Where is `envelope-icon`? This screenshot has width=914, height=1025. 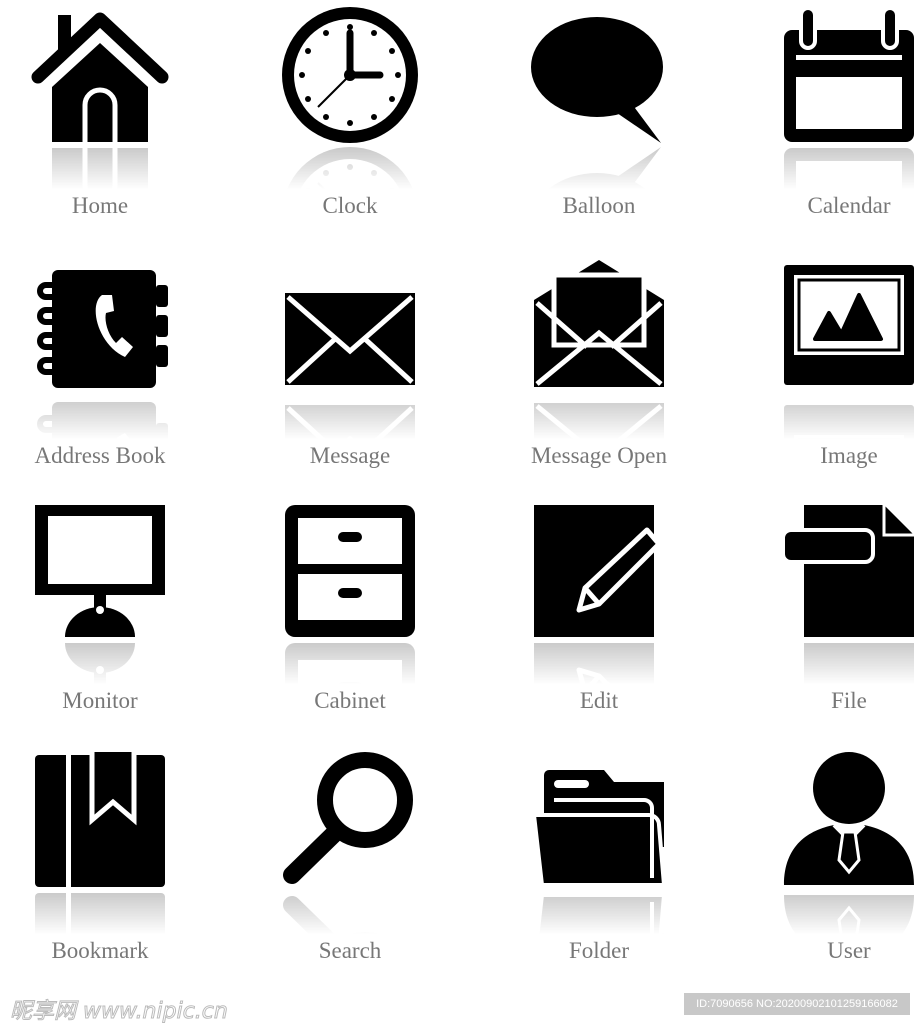
envelope-icon is located at coordinates (350, 325).